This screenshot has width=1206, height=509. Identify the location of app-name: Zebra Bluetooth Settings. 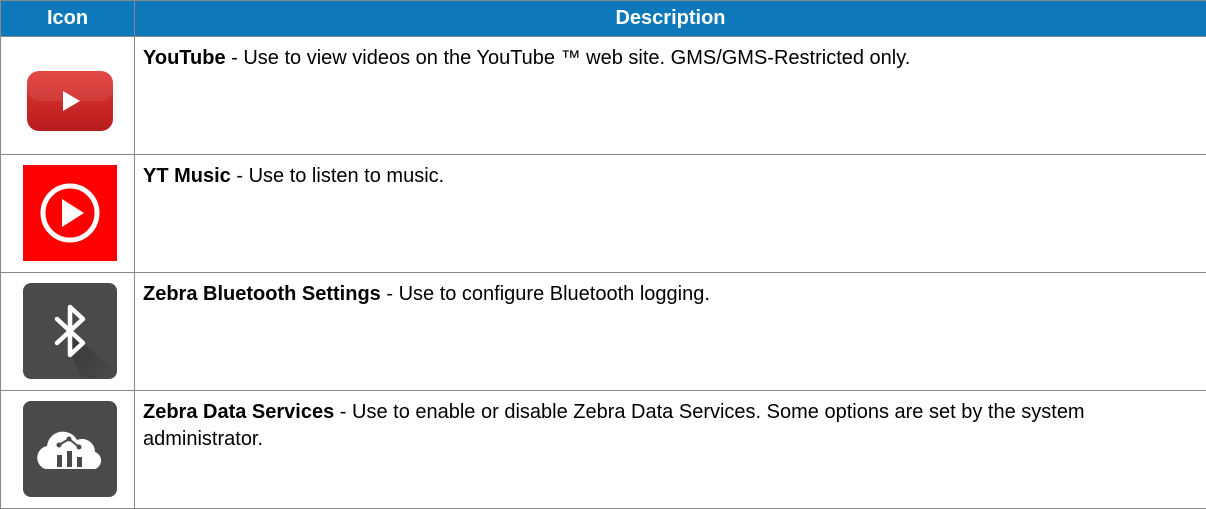
(262, 294).